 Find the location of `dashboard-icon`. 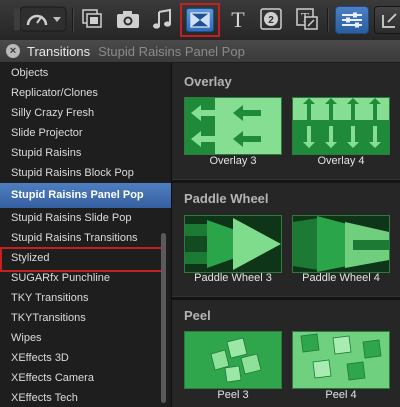

dashboard-icon is located at coordinates (43, 19).